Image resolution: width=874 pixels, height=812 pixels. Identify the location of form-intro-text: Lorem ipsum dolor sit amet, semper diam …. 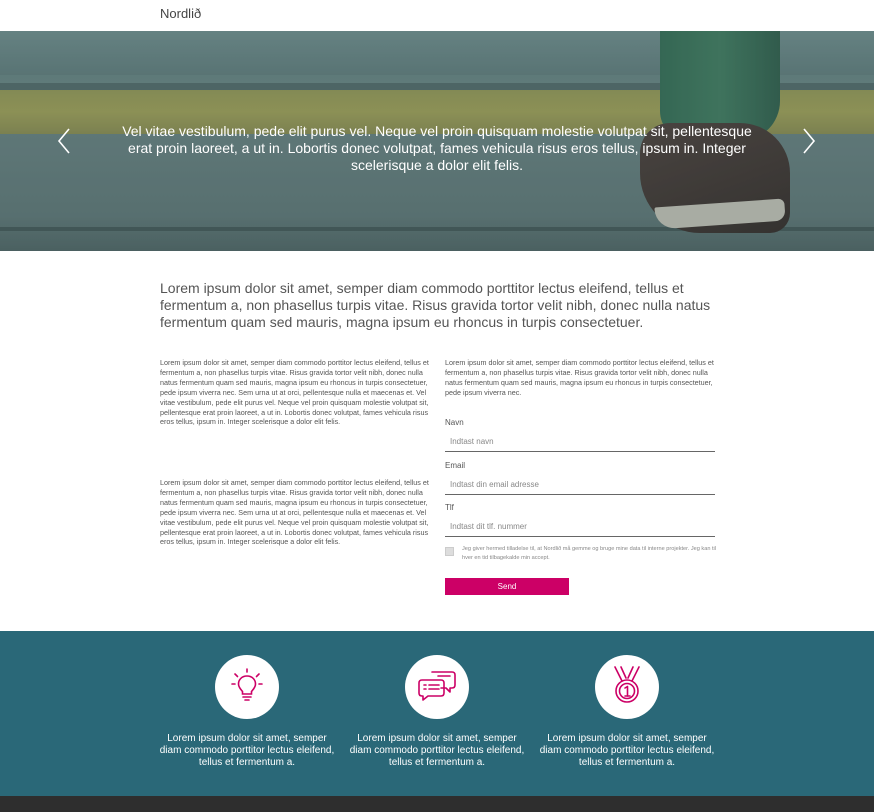
(579, 377).